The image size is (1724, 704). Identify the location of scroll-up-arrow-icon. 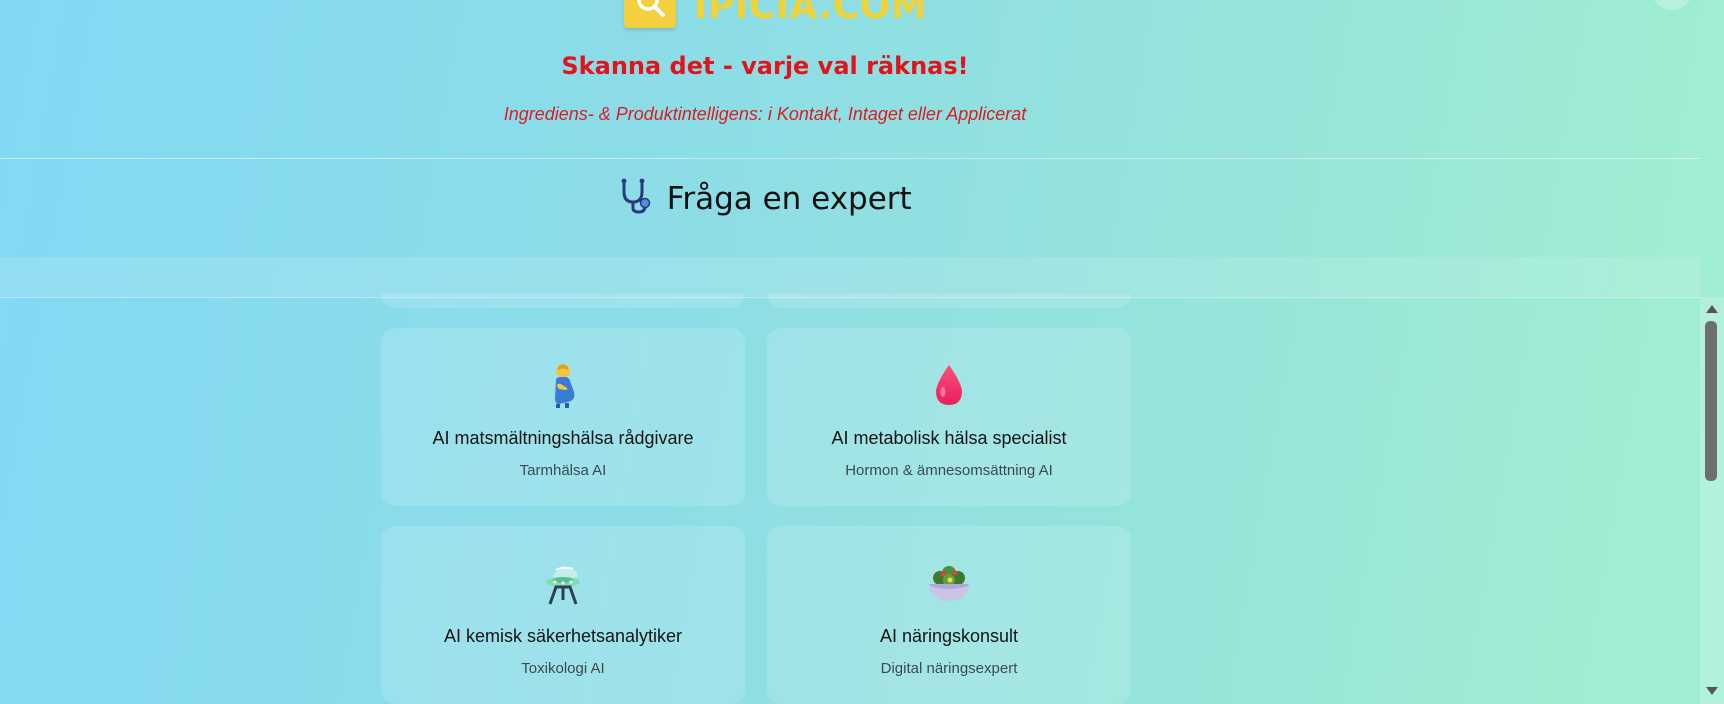
(1712, 309).